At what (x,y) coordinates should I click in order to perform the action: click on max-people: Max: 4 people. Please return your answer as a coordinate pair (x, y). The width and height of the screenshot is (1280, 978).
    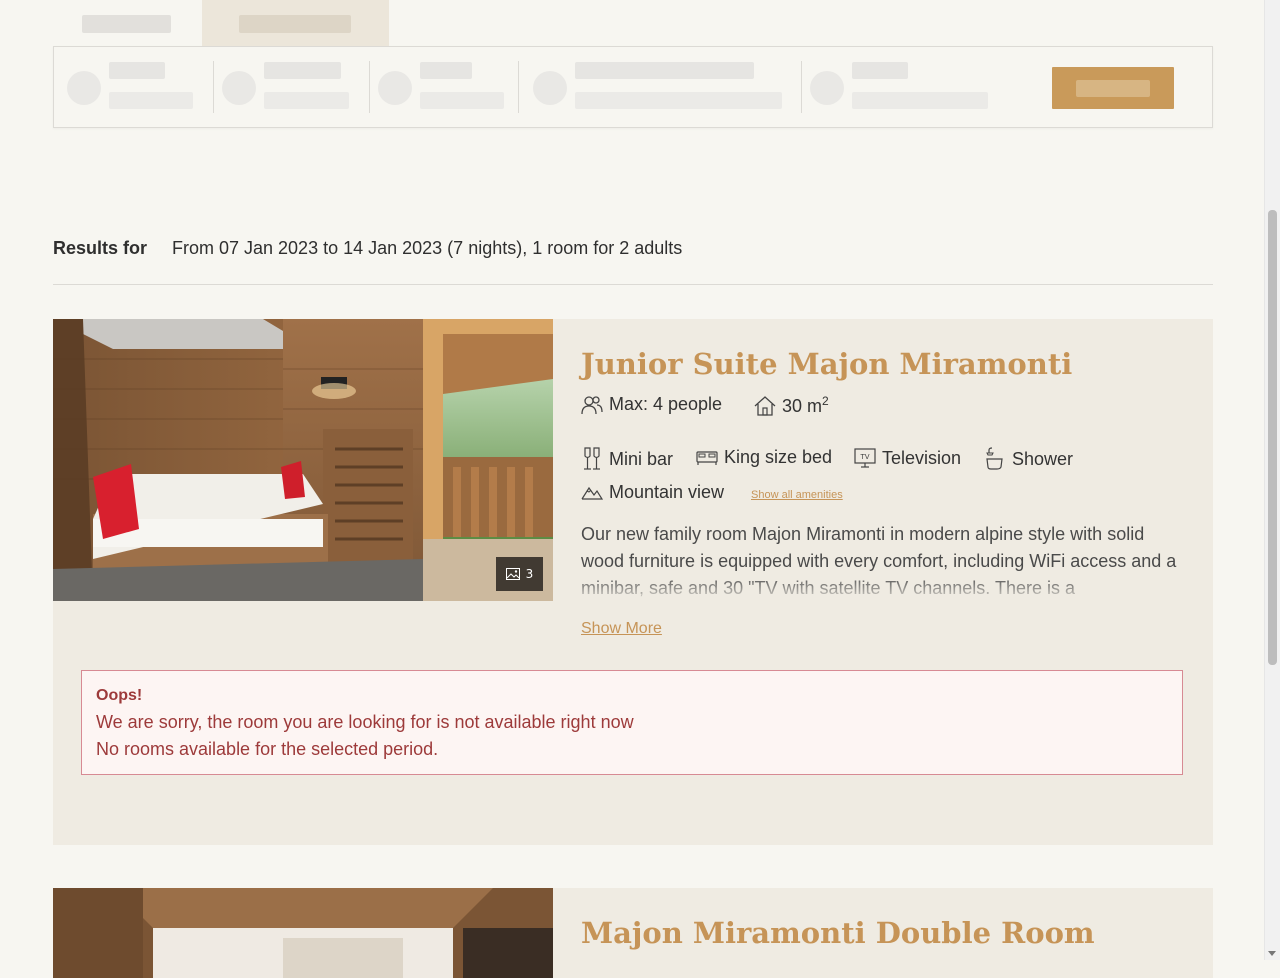
    Looking at the image, I should click on (651, 404).